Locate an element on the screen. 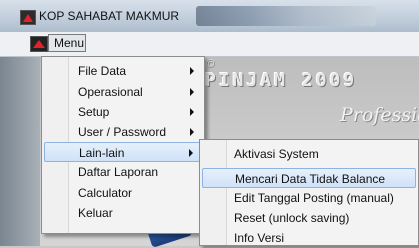 The image size is (419, 248). menu-item-daftar-laporan: Daftar Laporan is located at coordinates (123, 172).